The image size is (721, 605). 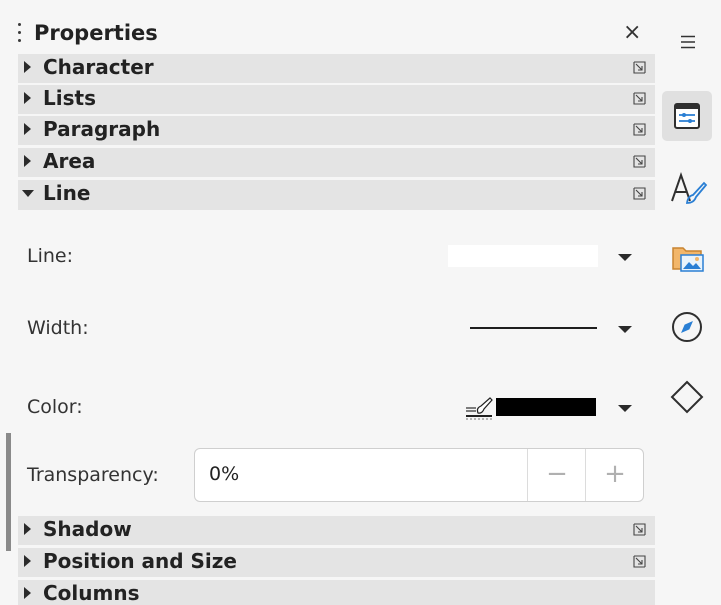 I want to click on line-width-dropdown-arrow, so click(x=625, y=329).